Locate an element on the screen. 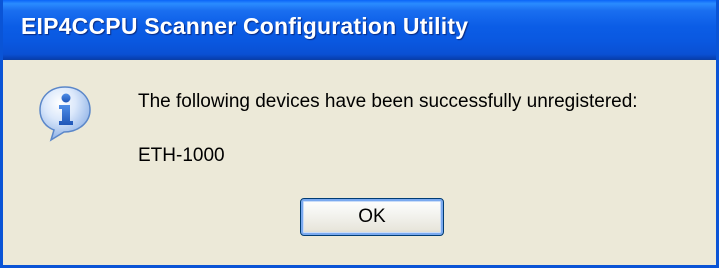 The height and width of the screenshot is (268, 719). info-icon is located at coordinates (65, 113).